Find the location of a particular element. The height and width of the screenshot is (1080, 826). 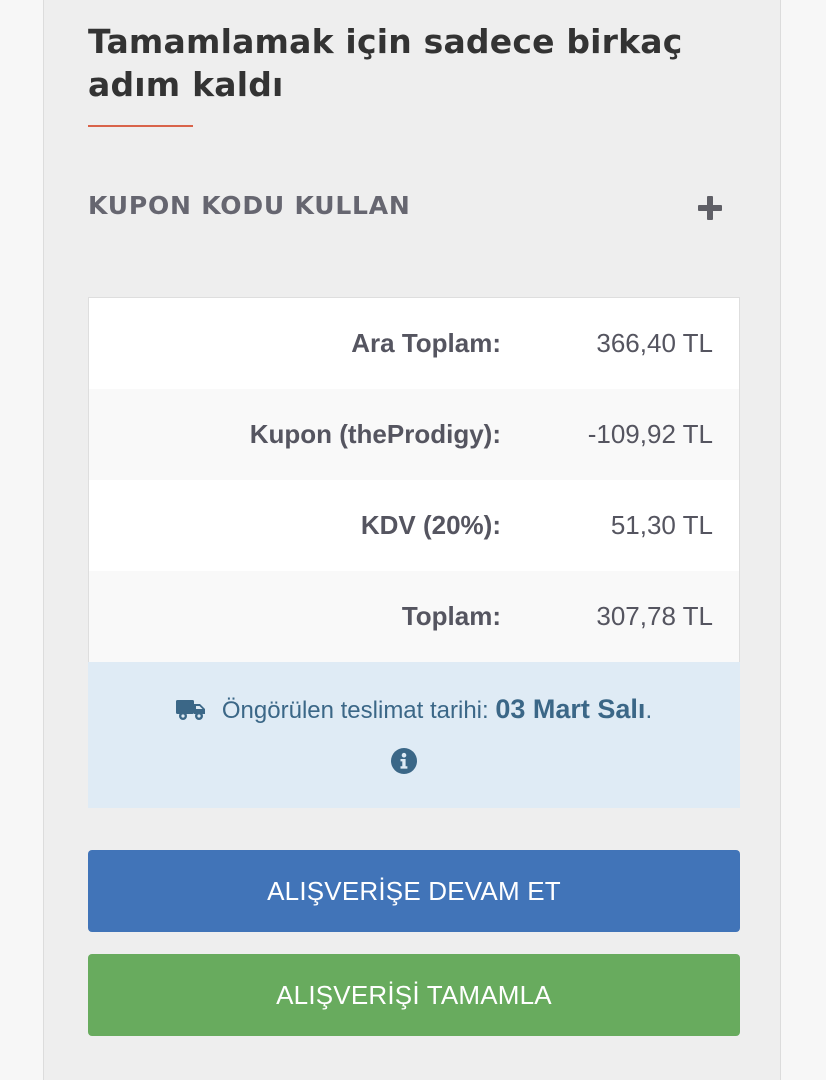

subtotal-label: Ara Toplam: is located at coordinates (426, 343).